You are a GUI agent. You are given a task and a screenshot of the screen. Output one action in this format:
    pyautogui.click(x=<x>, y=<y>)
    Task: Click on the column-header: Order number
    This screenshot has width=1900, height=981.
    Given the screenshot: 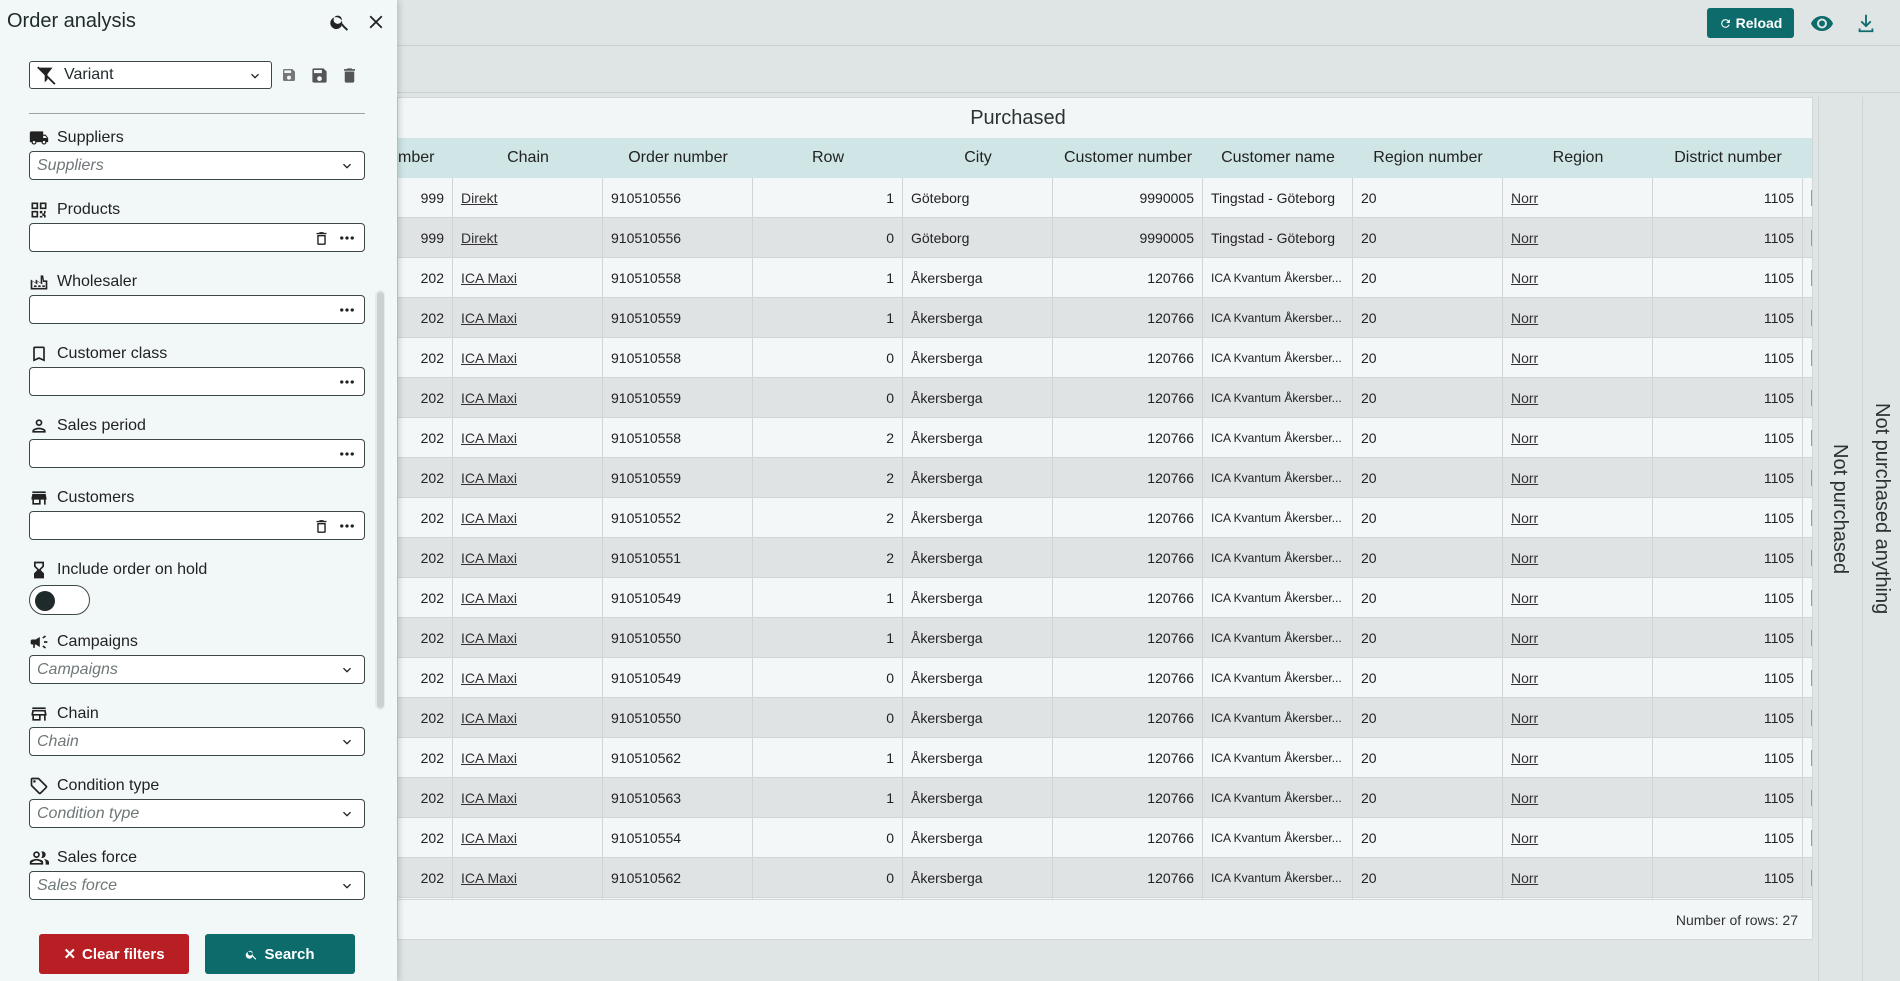 What is the action you would take?
    pyautogui.click(x=678, y=158)
    